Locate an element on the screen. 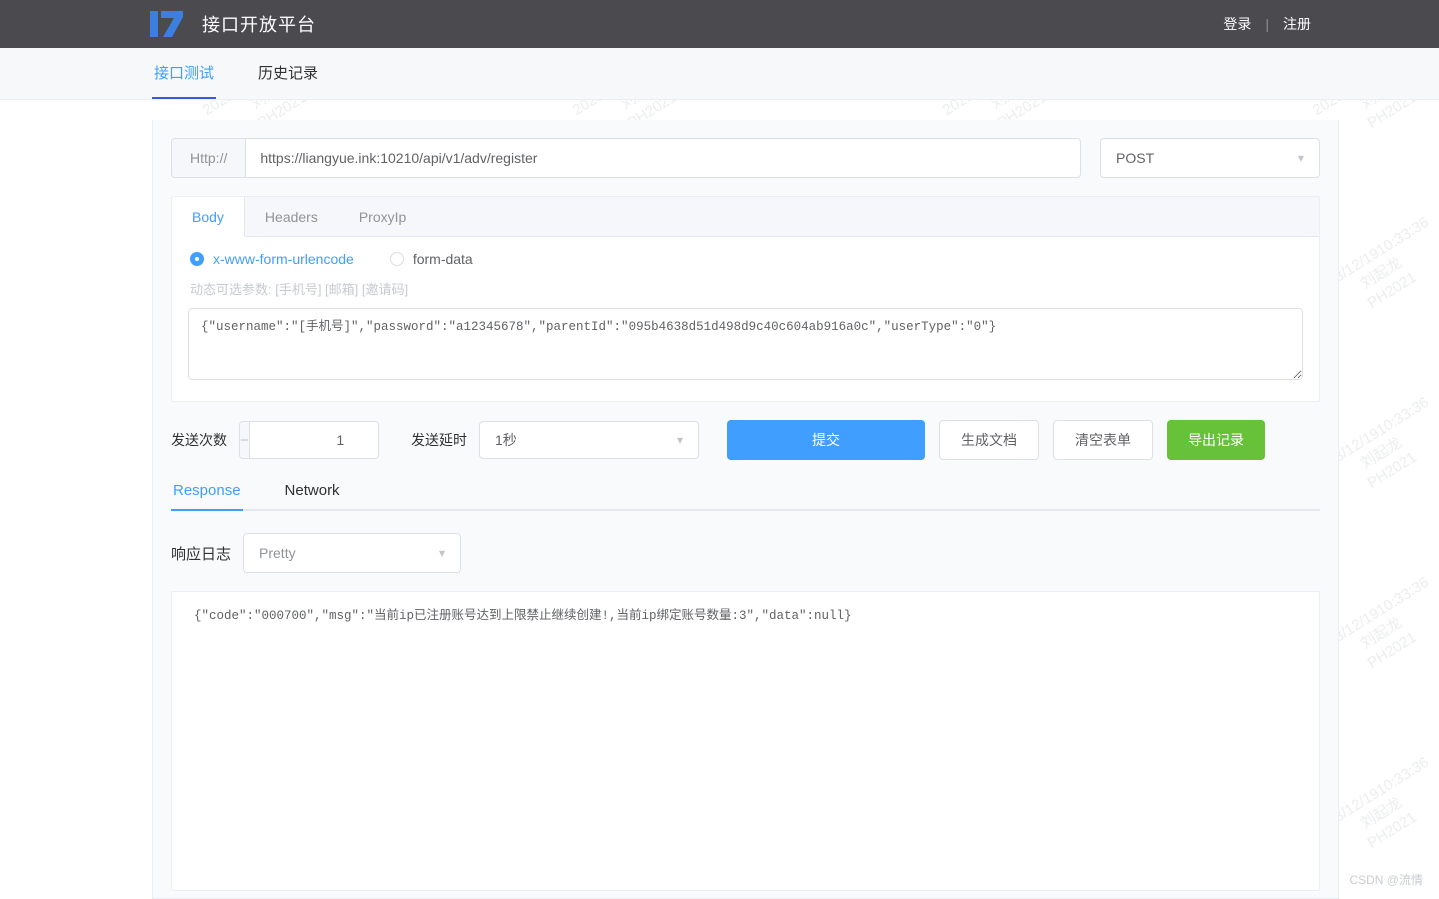  send-delay-value: 1秒 is located at coordinates (506, 440).